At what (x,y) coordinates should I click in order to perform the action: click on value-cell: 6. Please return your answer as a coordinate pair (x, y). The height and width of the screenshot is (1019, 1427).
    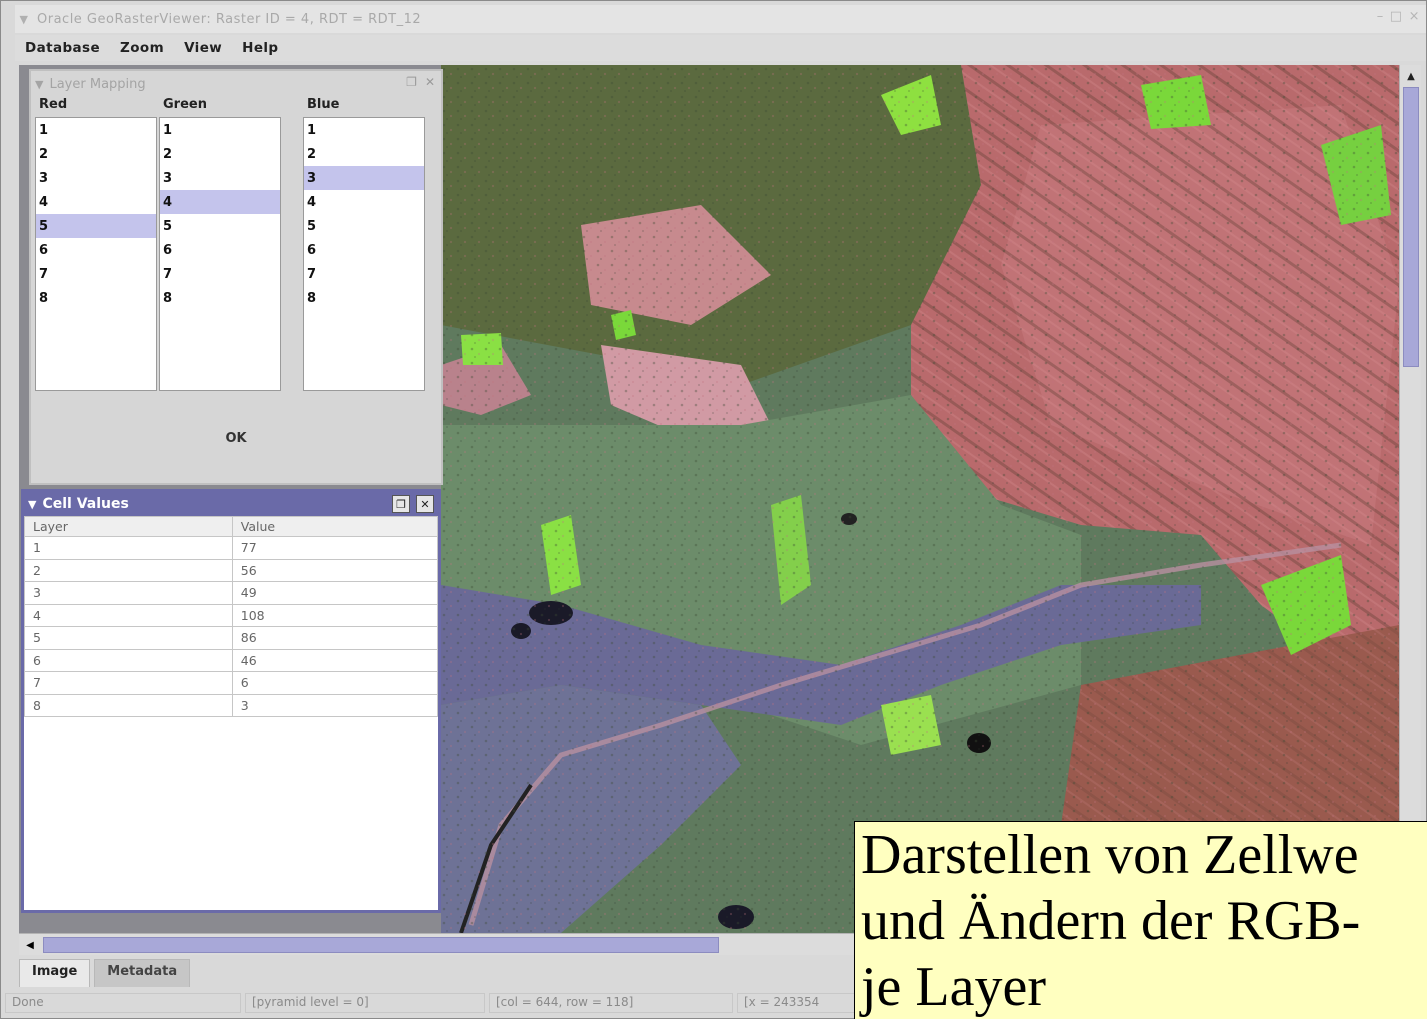
    Looking at the image, I should click on (335, 683).